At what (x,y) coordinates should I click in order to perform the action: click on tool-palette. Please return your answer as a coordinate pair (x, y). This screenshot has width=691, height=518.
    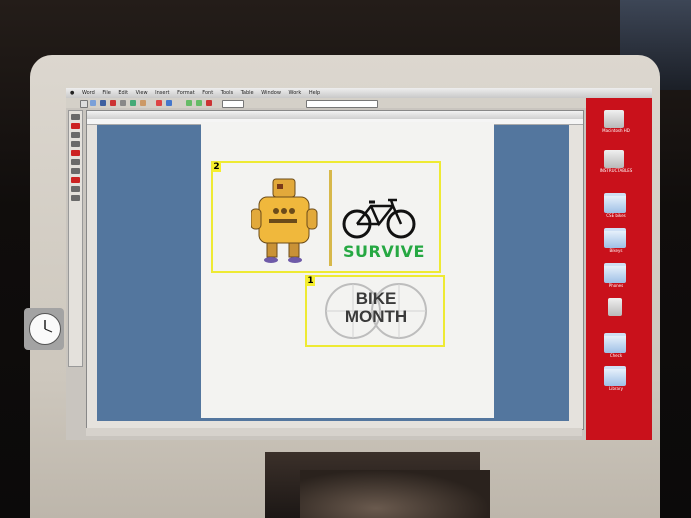
    Looking at the image, I should click on (75, 238).